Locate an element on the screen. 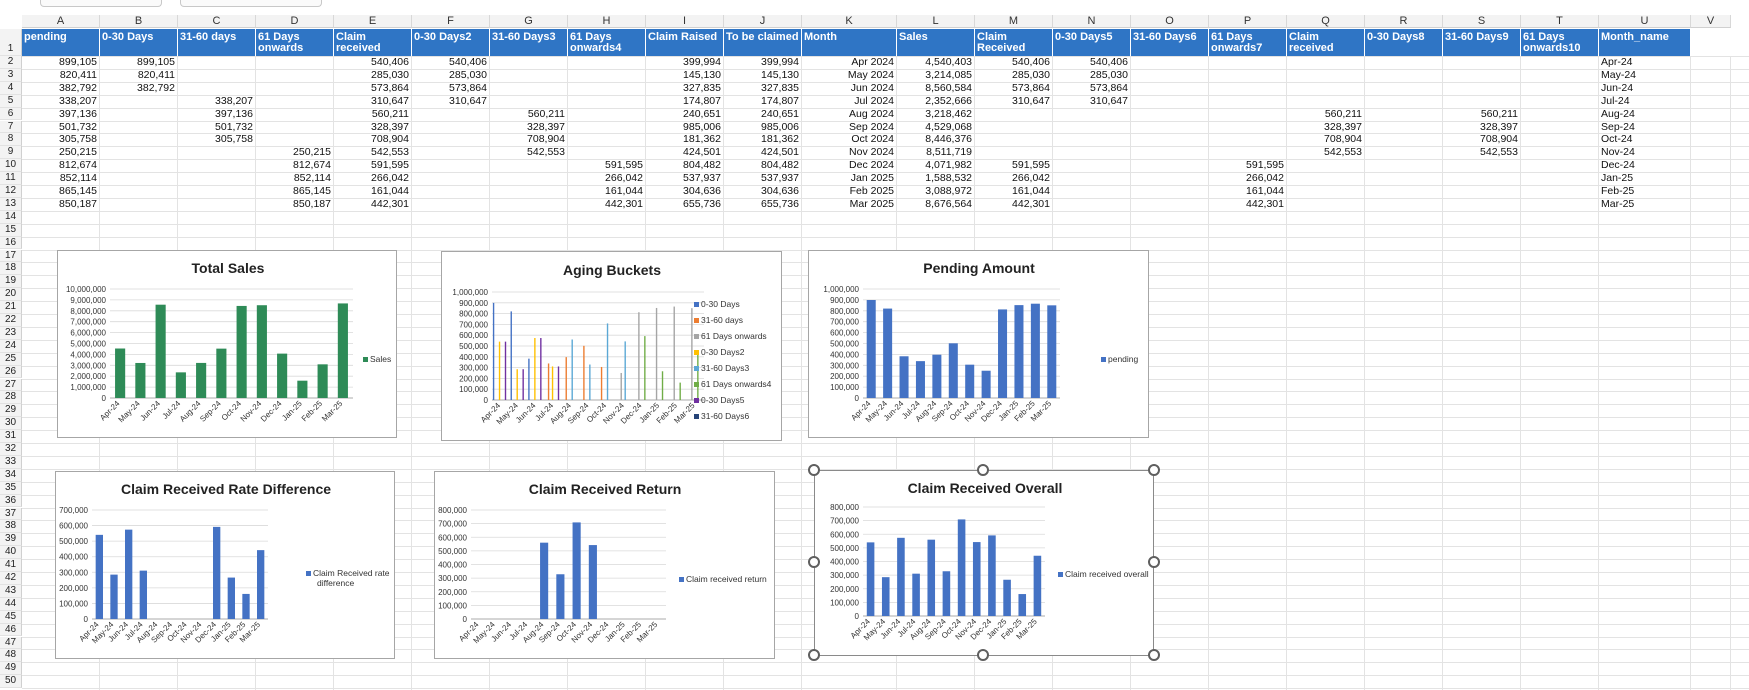  data-cell: Jan 2025 is located at coordinates (848, 178).